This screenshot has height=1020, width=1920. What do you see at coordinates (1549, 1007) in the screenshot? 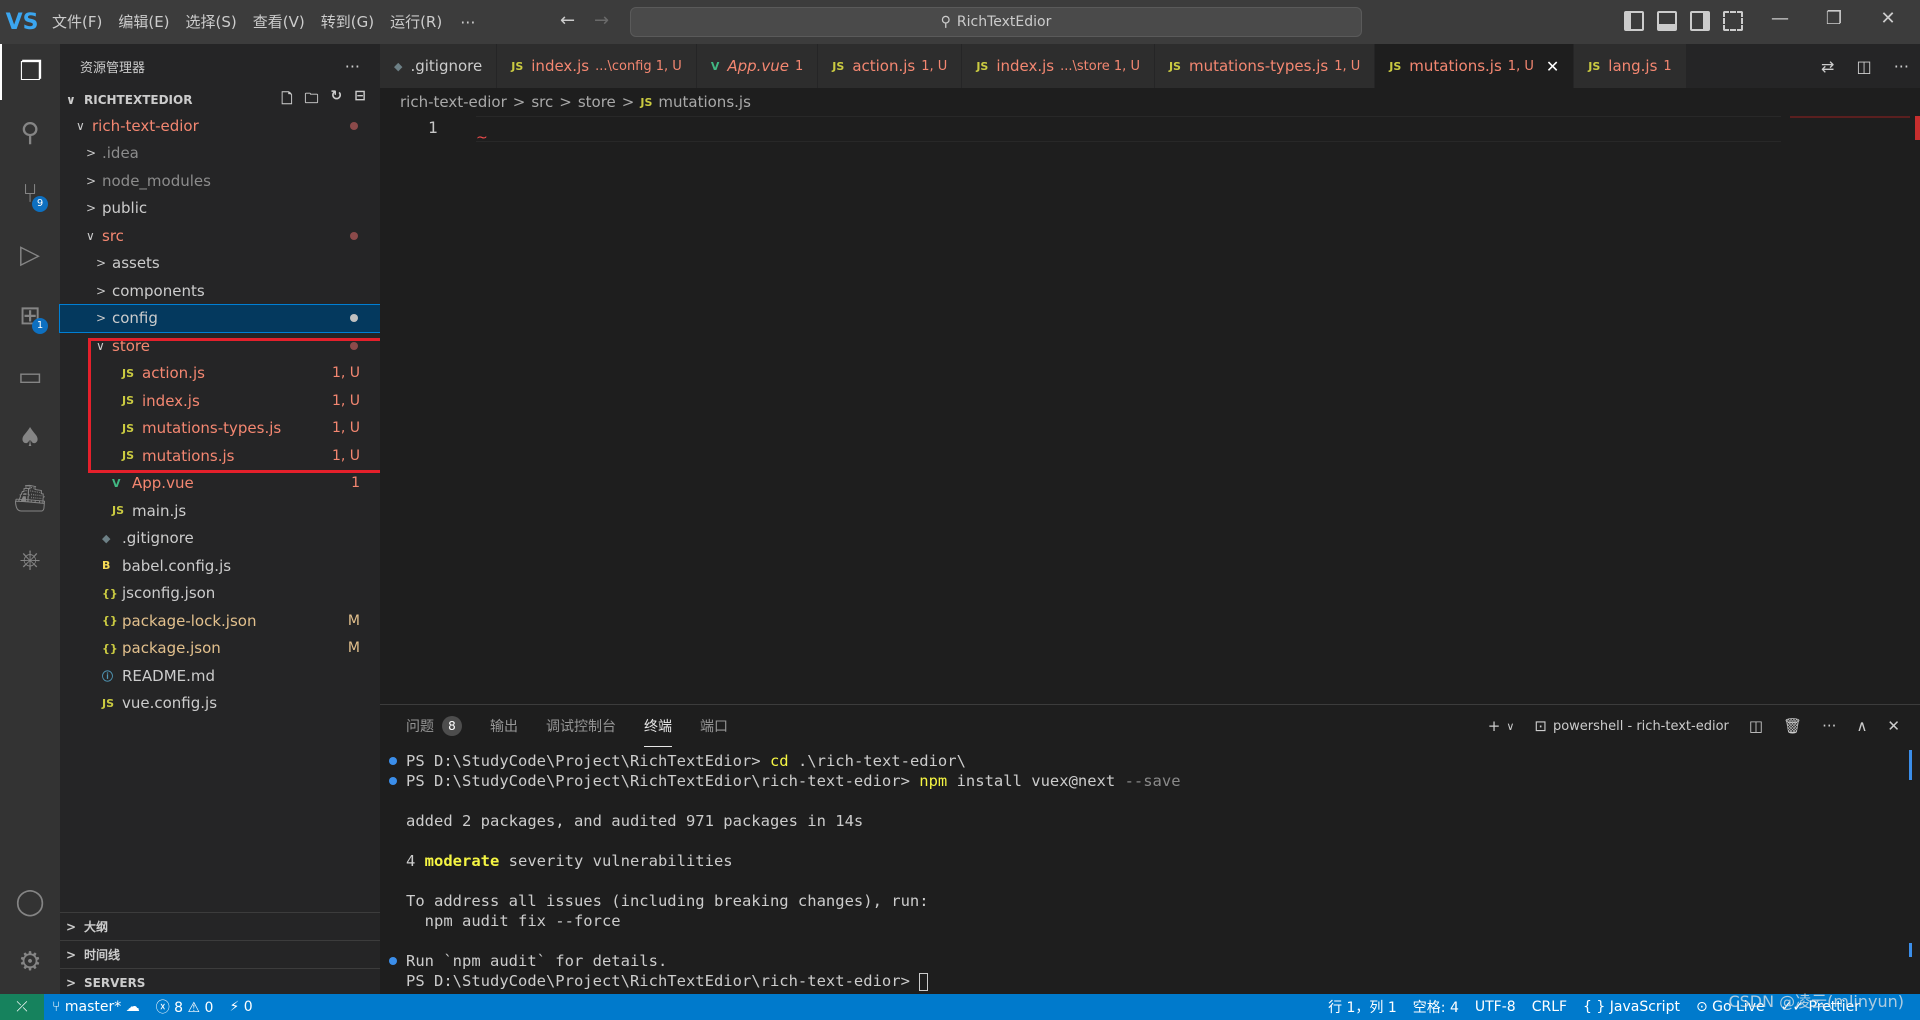
I see `eol-status: CRLF` at bounding box center [1549, 1007].